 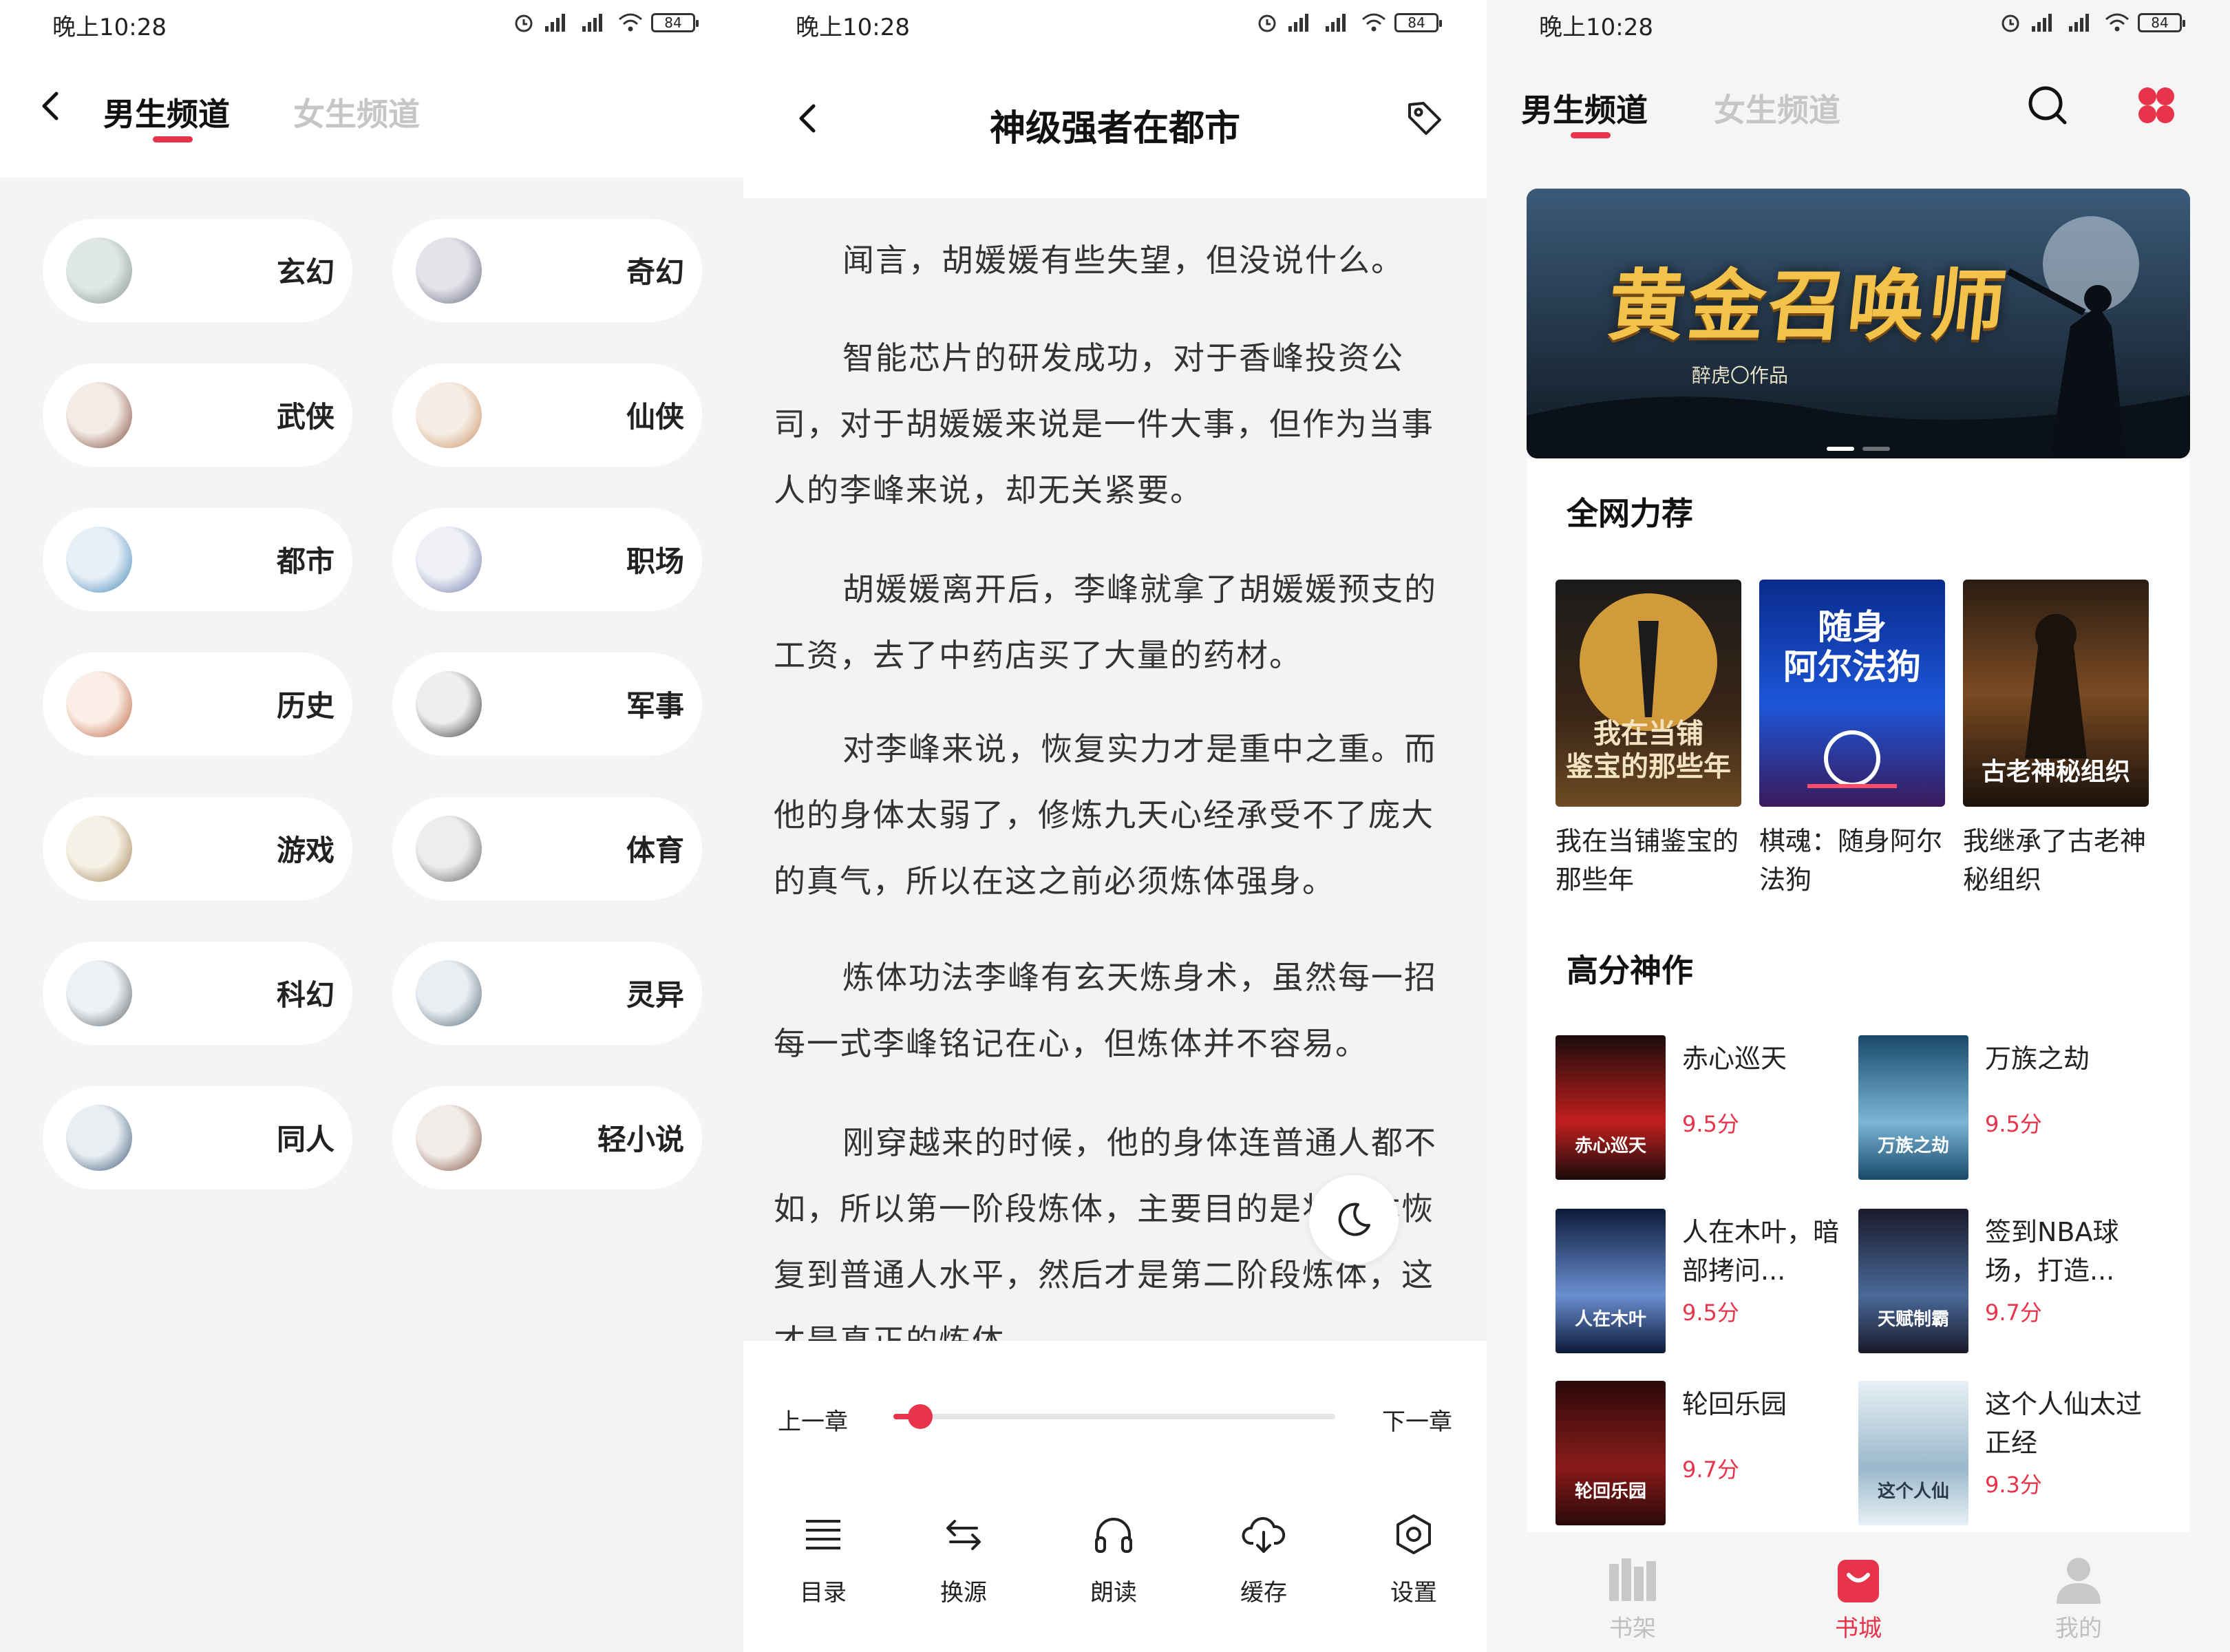 I want to click on cover-text: 古老神秘组织, so click(x=2055, y=772).